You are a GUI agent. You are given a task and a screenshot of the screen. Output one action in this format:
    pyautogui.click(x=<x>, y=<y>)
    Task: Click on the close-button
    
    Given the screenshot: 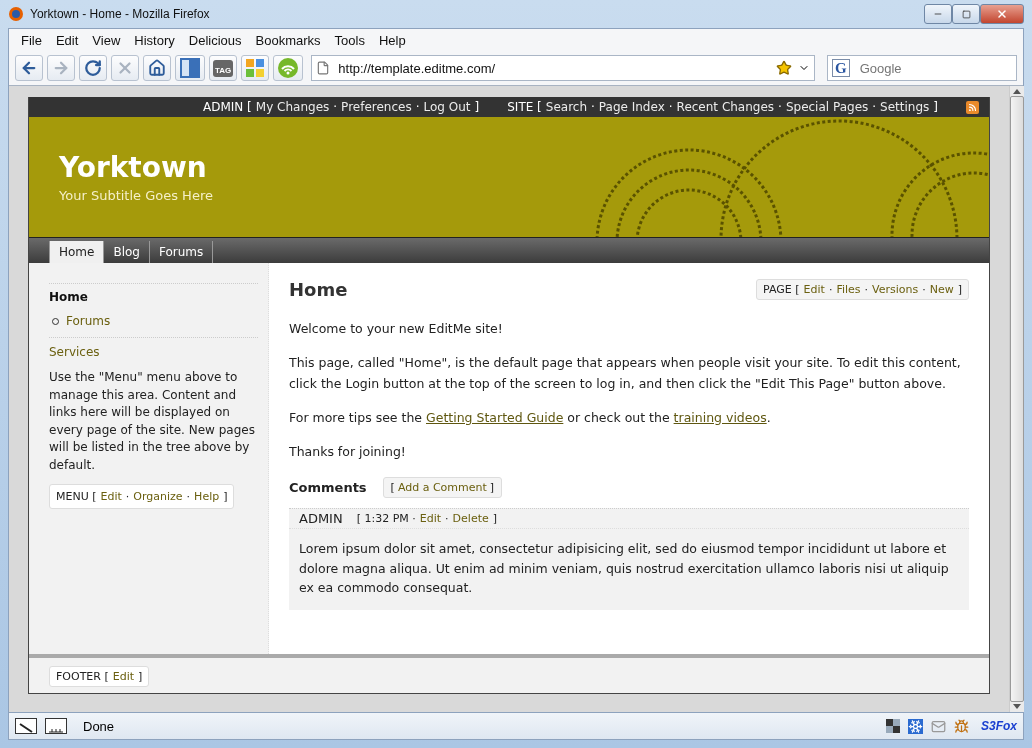 What is the action you would take?
    pyautogui.click(x=1002, y=14)
    